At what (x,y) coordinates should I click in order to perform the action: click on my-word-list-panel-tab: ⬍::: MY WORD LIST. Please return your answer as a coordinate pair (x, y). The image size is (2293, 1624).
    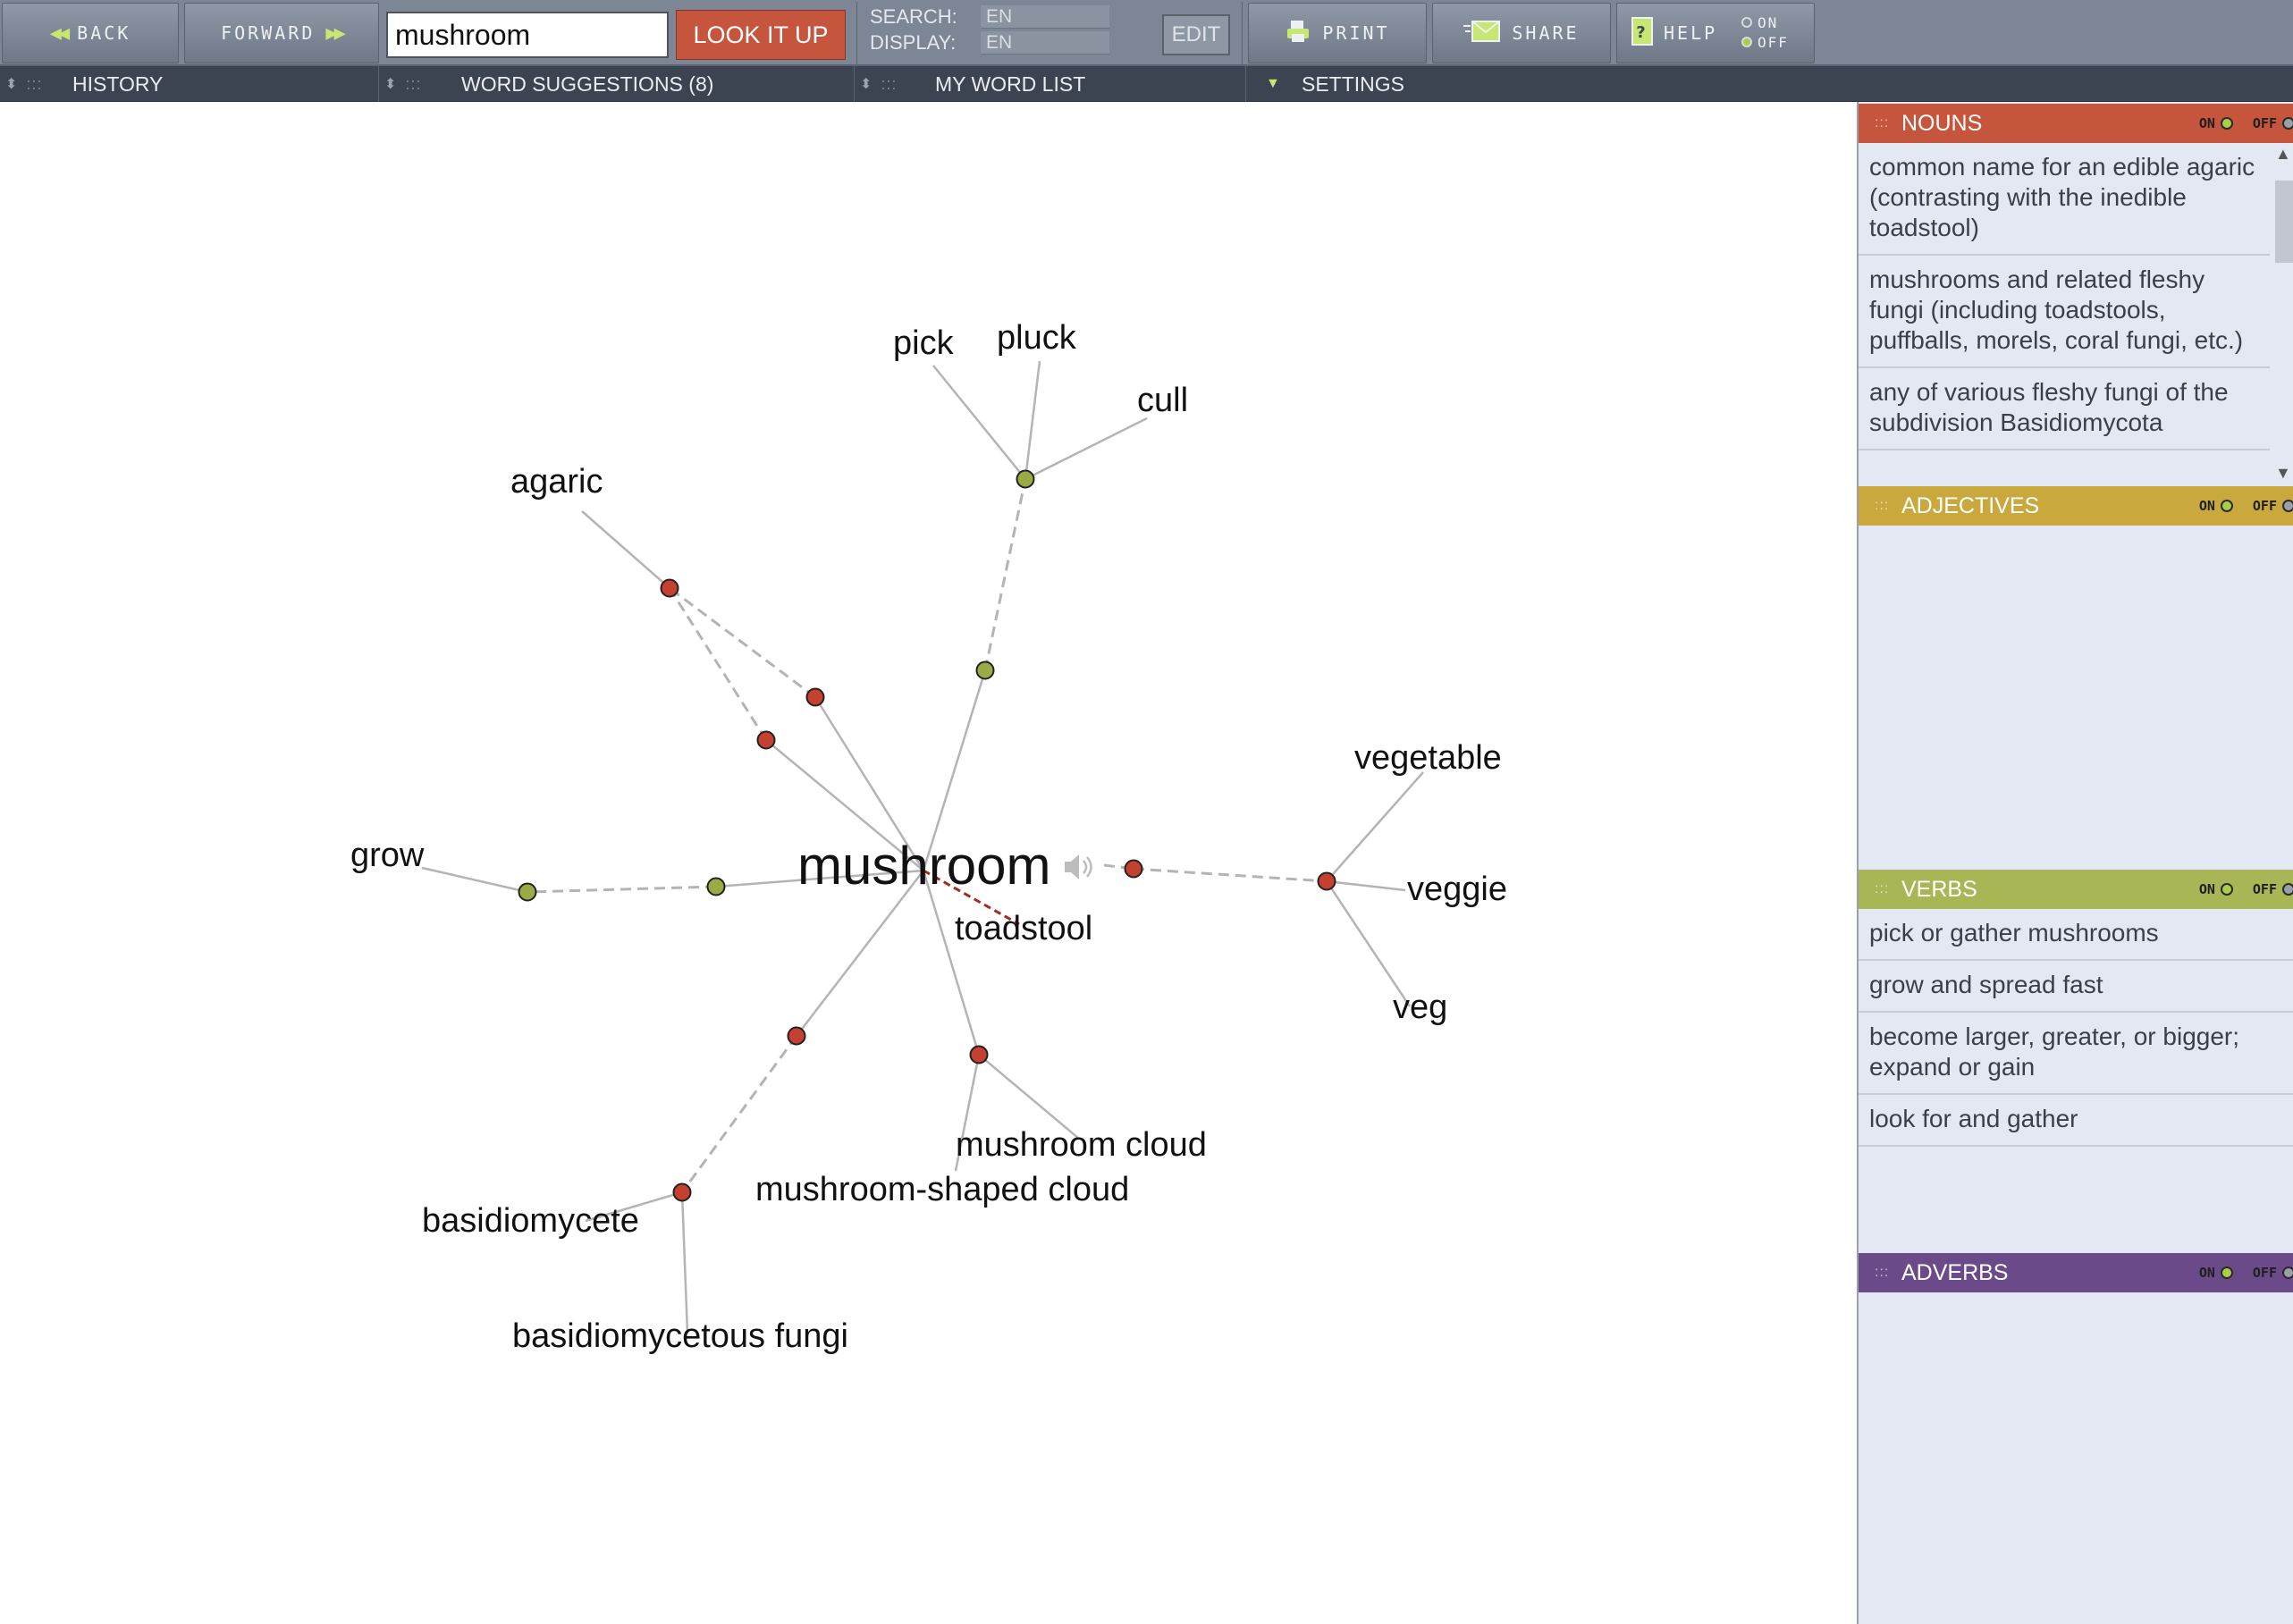
    Looking at the image, I should click on (1050, 84).